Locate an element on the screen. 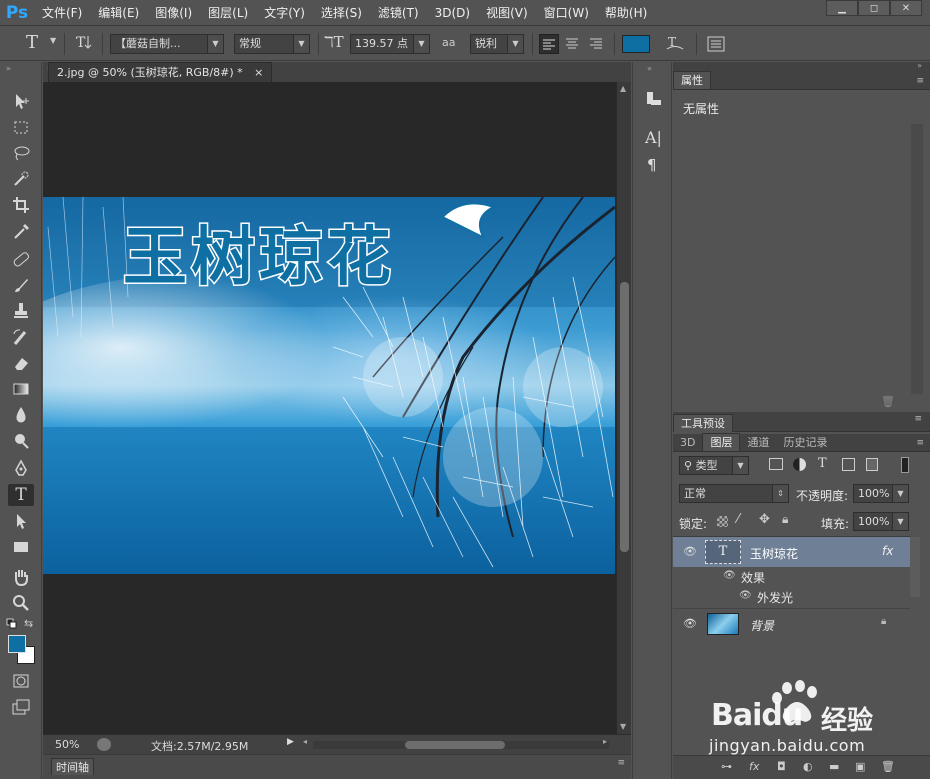  align-center-button is located at coordinates (573, 44).